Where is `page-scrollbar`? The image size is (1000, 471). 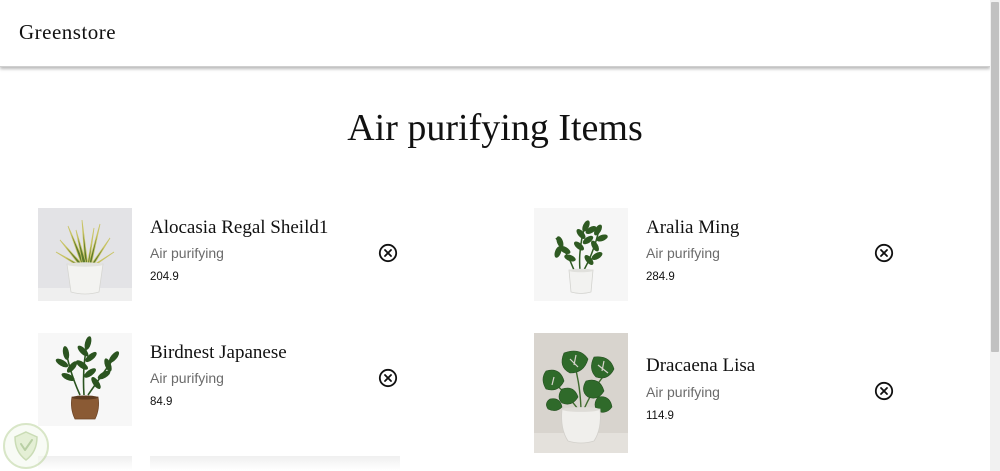 page-scrollbar is located at coordinates (995, 235).